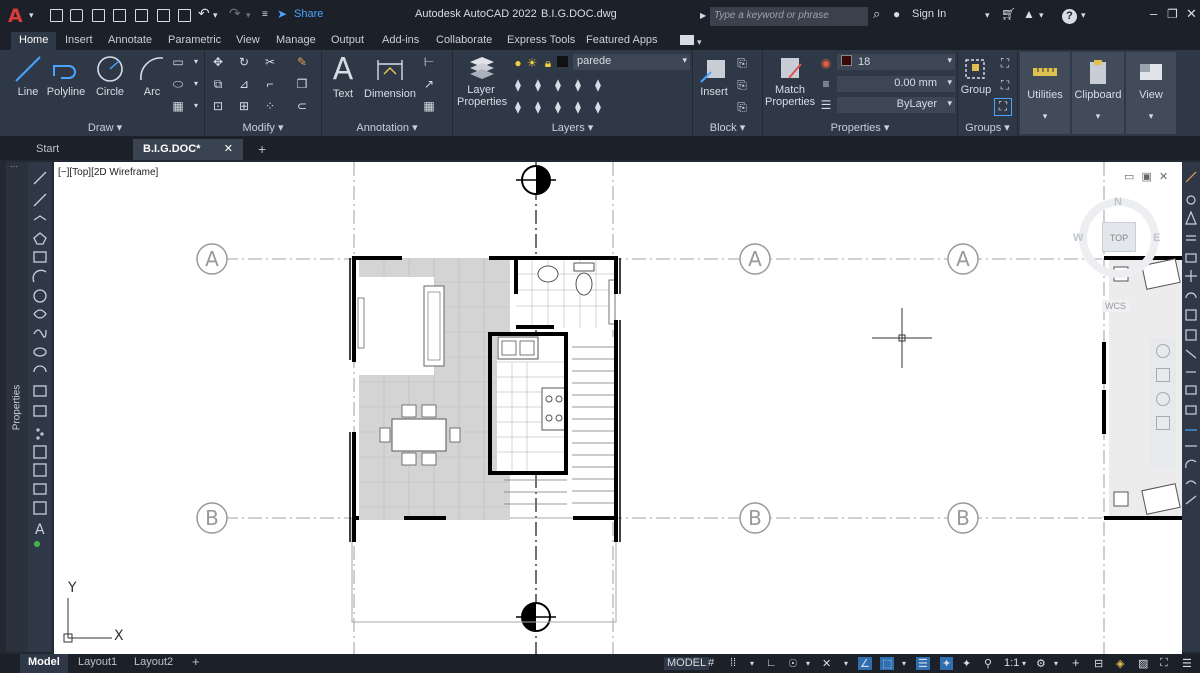 This screenshot has height=673, width=1200. Describe the element at coordinates (228, 148) in the screenshot. I see `tab-close-icon: ✕` at that location.